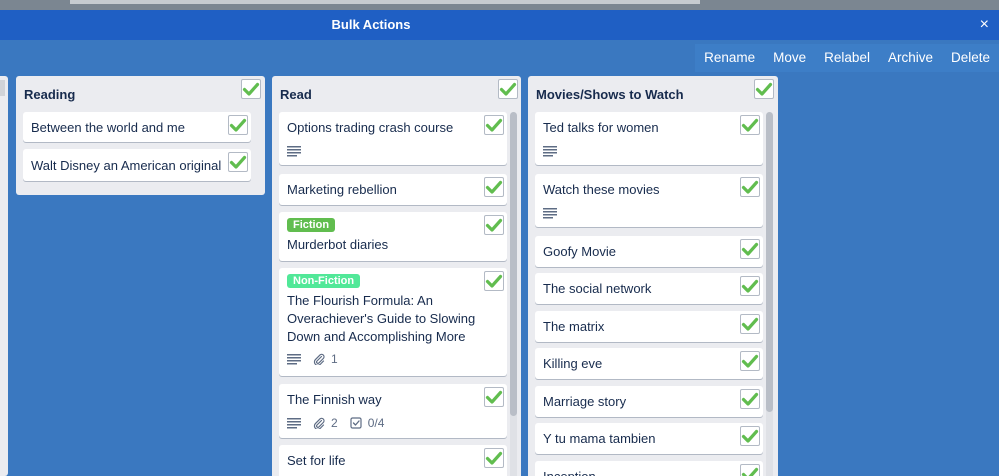 This screenshot has width=999, height=476. I want to click on list-title-reading: Reading, so click(50, 94).